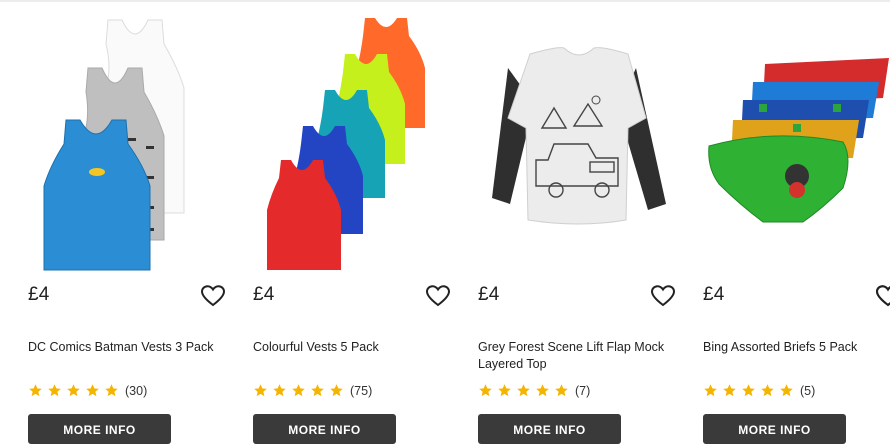  Describe the element at coordinates (355, 347) in the screenshot. I see `product-title: Colourful Vests 5 Pack` at that location.